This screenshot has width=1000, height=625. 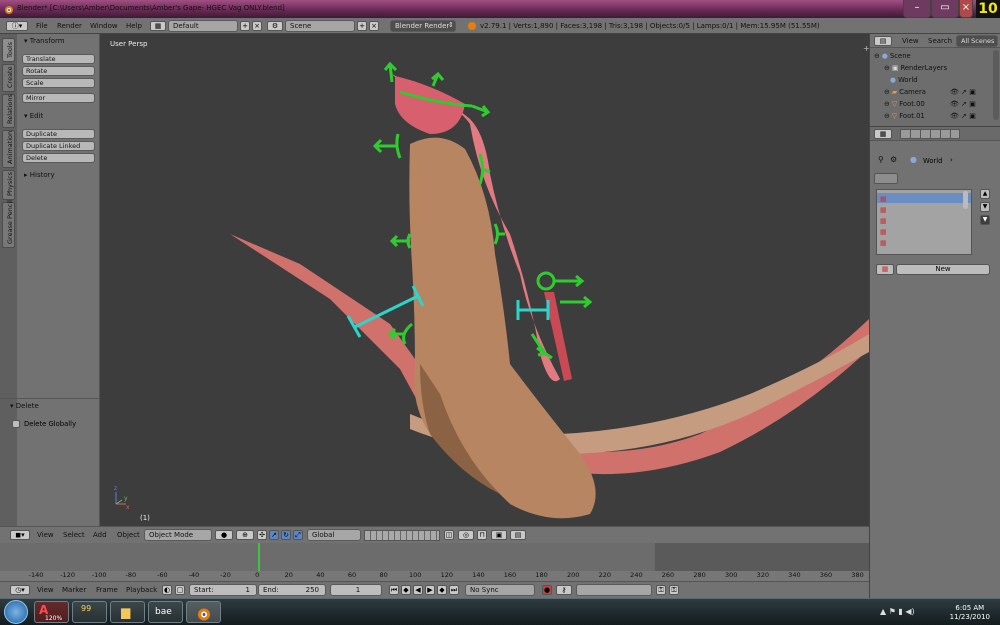 What do you see at coordinates (74, 590) in the screenshot?
I see `timeline-menu-marker: Marker` at bounding box center [74, 590].